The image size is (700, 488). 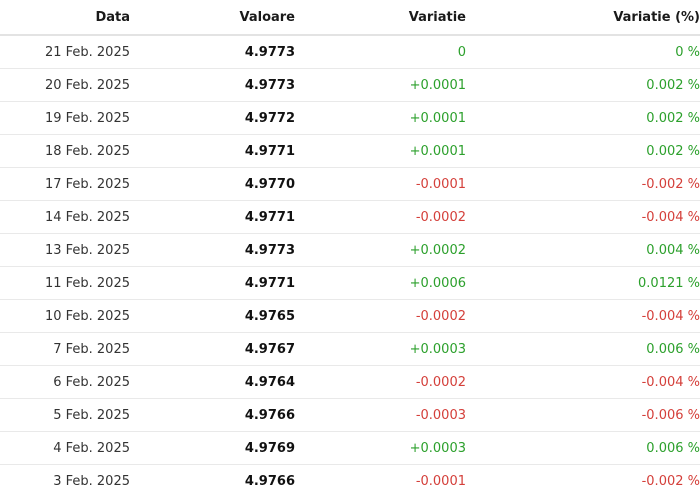 I want to click on table-row: 7 Feb. 2025 4.9767 +0.0003 0.006 %, so click(x=350, y=349).